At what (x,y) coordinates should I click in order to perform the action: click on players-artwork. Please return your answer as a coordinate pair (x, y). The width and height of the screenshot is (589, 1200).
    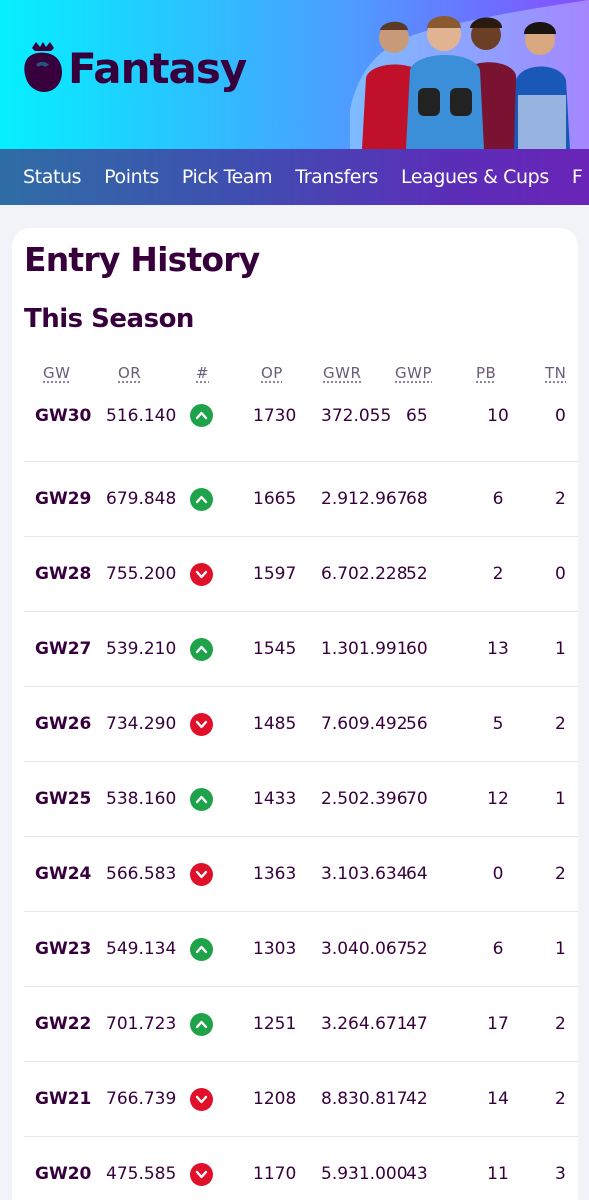
    Looking at the image, I should click on (469, 74).